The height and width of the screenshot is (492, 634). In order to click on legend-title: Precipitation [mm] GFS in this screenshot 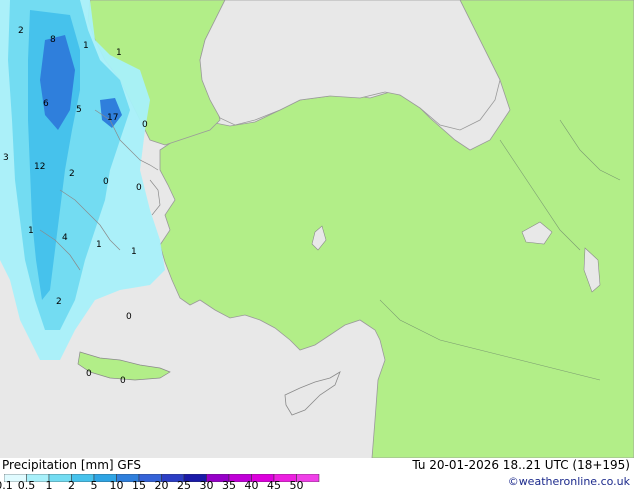, I will do `click(71, 465)`.